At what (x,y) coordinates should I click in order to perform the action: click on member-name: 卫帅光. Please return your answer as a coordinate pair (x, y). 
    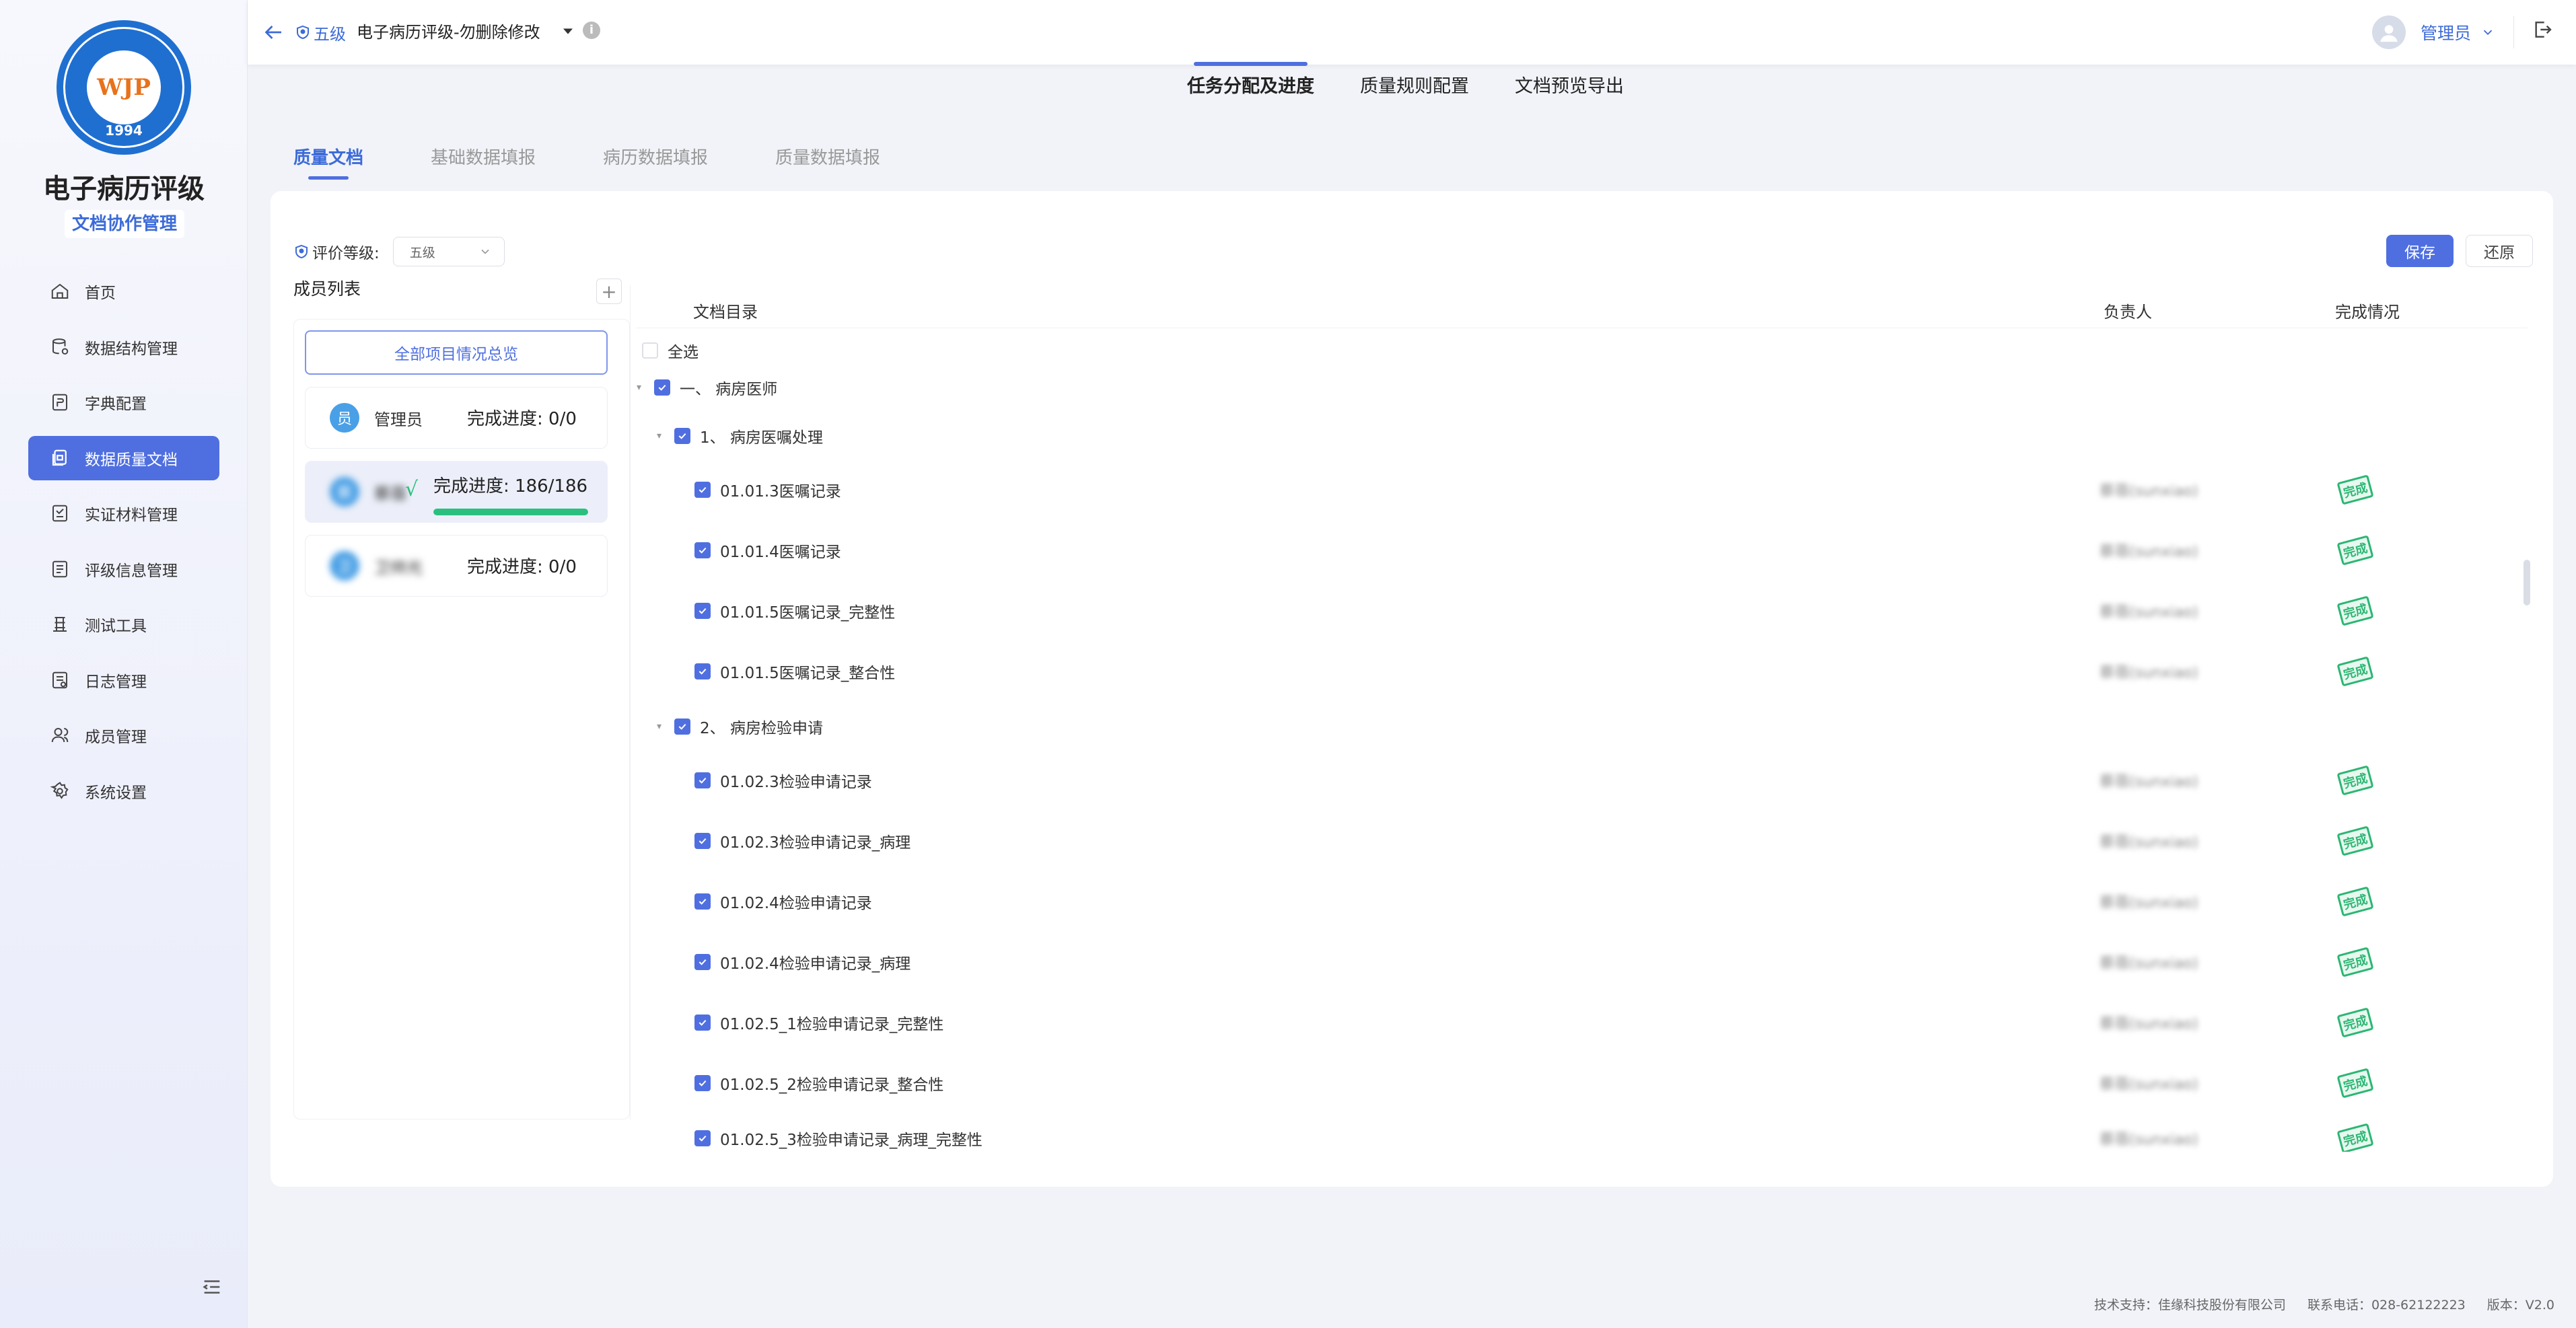
    Looking at the image, I should click on (398, 567).